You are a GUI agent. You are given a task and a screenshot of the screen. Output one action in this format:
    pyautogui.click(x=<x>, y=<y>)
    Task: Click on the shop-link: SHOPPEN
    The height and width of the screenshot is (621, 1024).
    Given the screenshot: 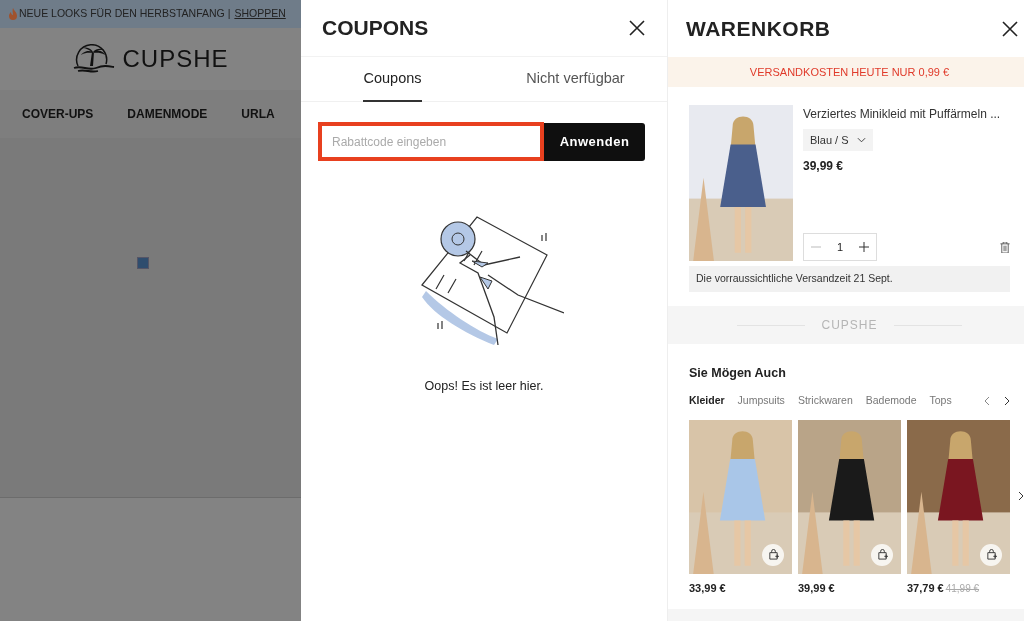 What is the action you would take?
    pyautogui.click(x=260, y=14)
    